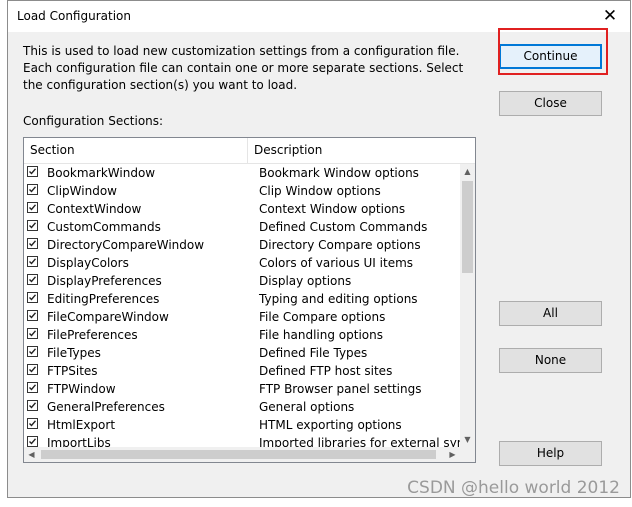  Describe the element at coordinates (550, 103) in the screenshot. I see `close-button: Close` at that location.